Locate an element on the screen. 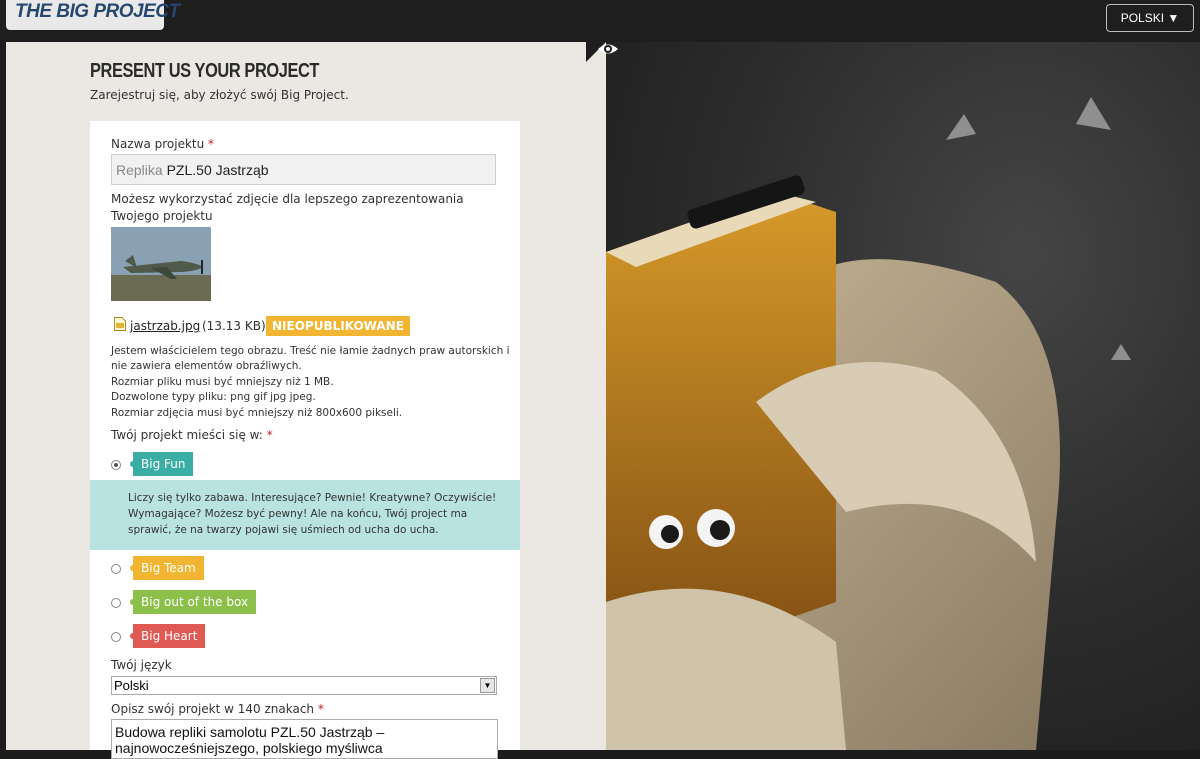 This screenshot has width=1200, height=759. description-label: Opisz swój projekt w 140 znakach * is located at coordinates (217, 709).